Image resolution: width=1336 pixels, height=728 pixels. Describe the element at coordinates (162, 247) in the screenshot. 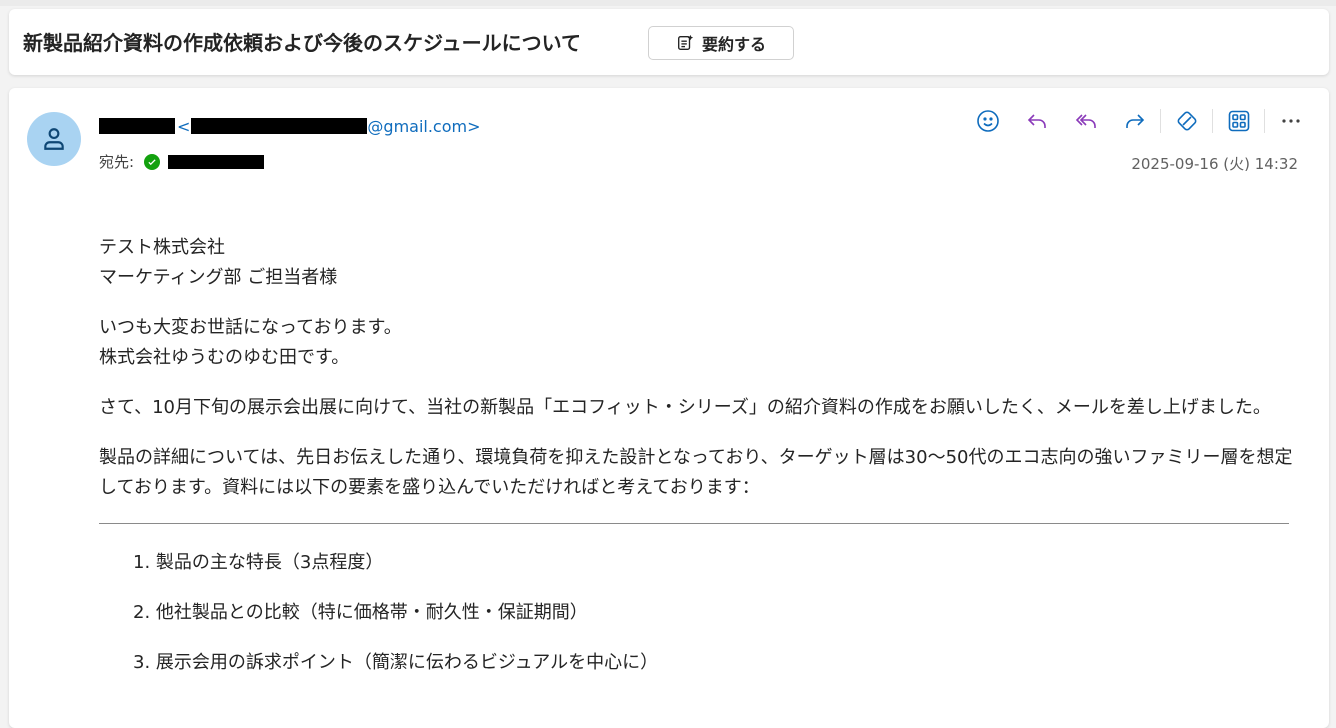

I see `greeting-company: テスト株式会社` at that location.